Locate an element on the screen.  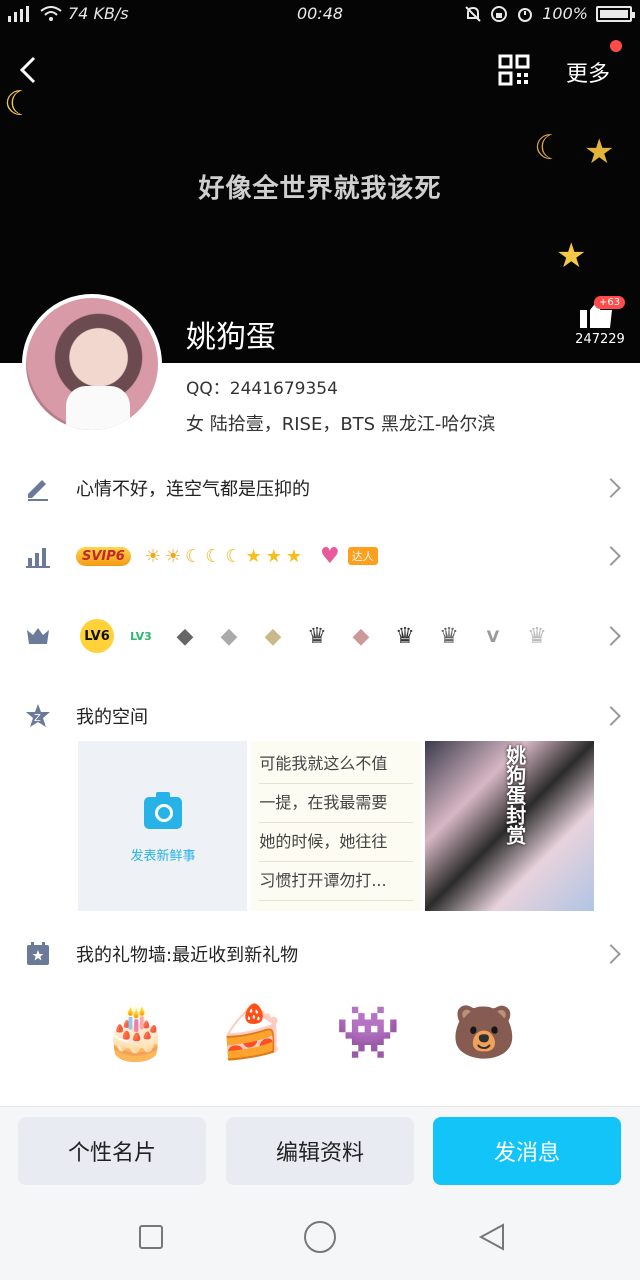
gold-diamond-icon: ◆ is located at coordinates (273, 636).